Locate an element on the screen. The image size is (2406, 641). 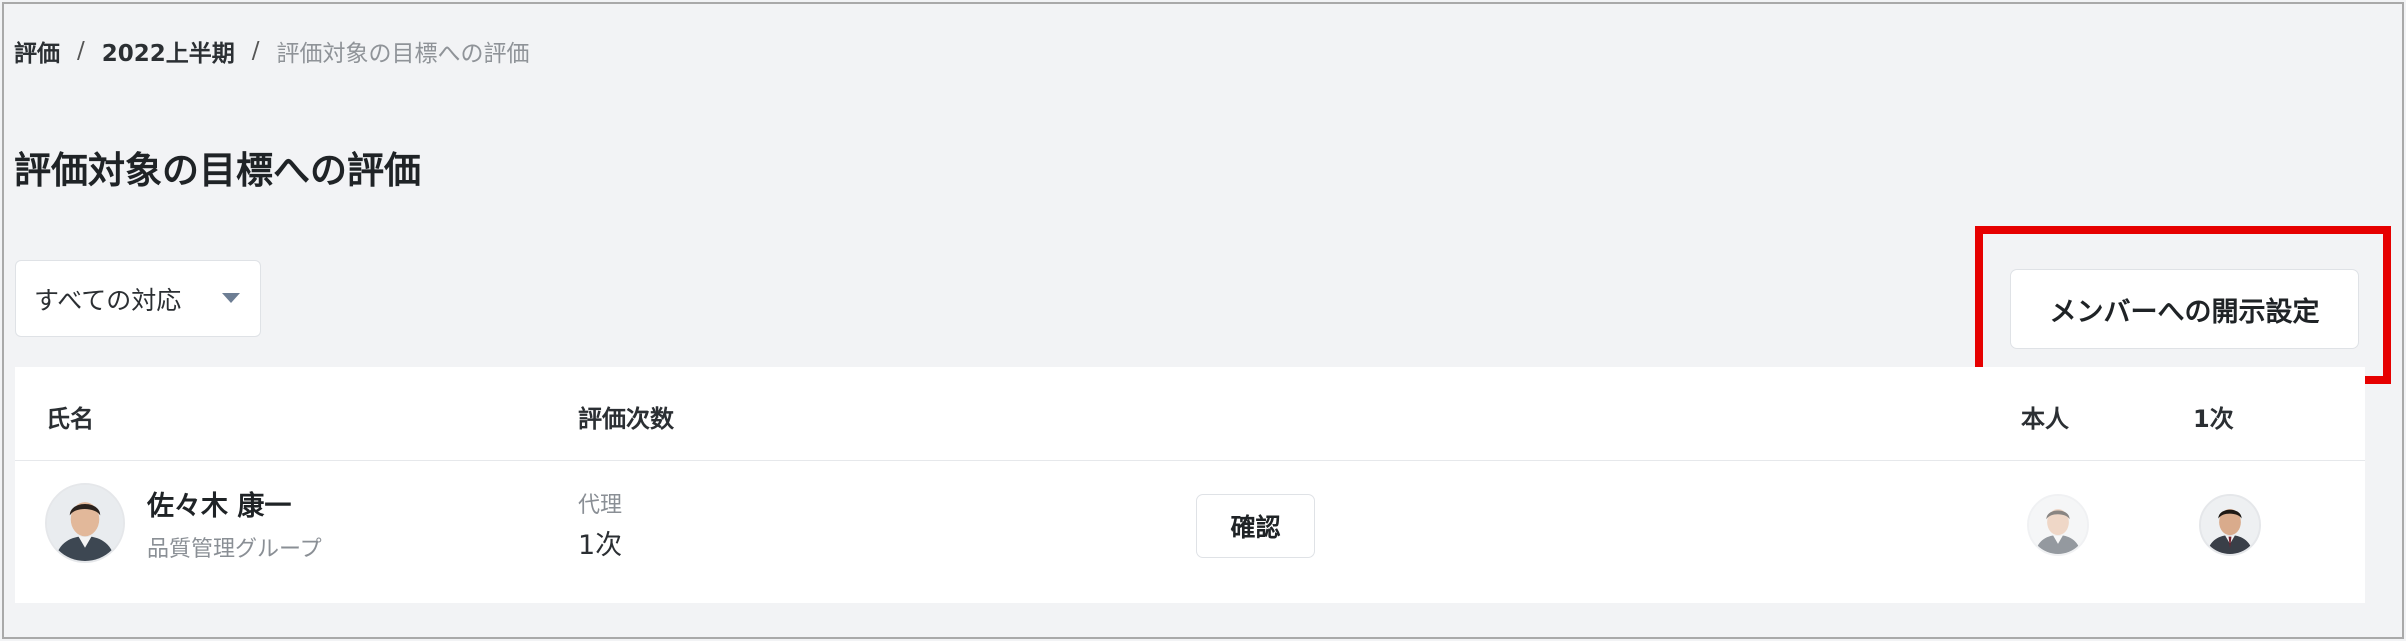
avatar is located at coordinates (85, 523).